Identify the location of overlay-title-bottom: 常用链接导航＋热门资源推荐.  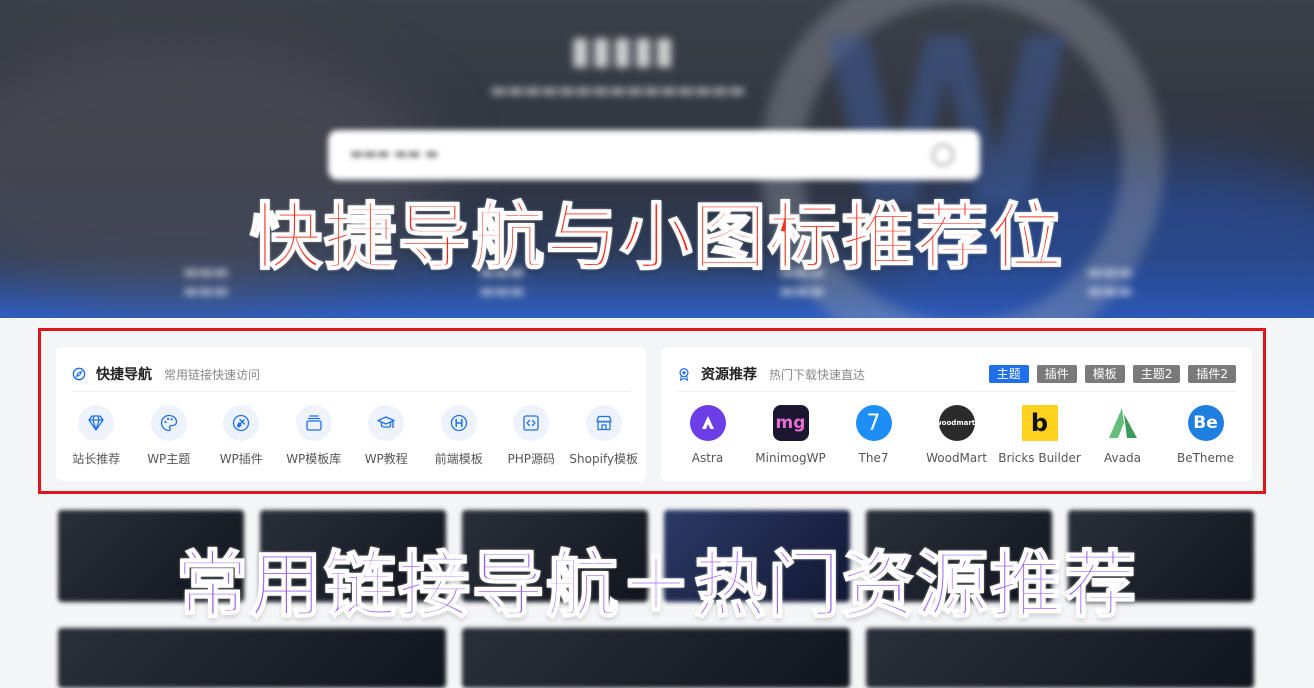
(656, 585).